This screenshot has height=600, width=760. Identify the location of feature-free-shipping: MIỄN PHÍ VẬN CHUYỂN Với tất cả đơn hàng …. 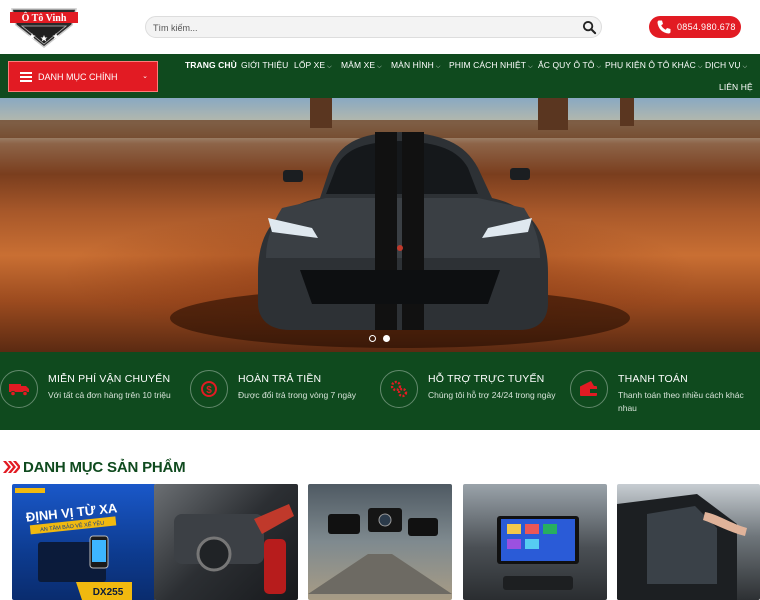
(92, 395).